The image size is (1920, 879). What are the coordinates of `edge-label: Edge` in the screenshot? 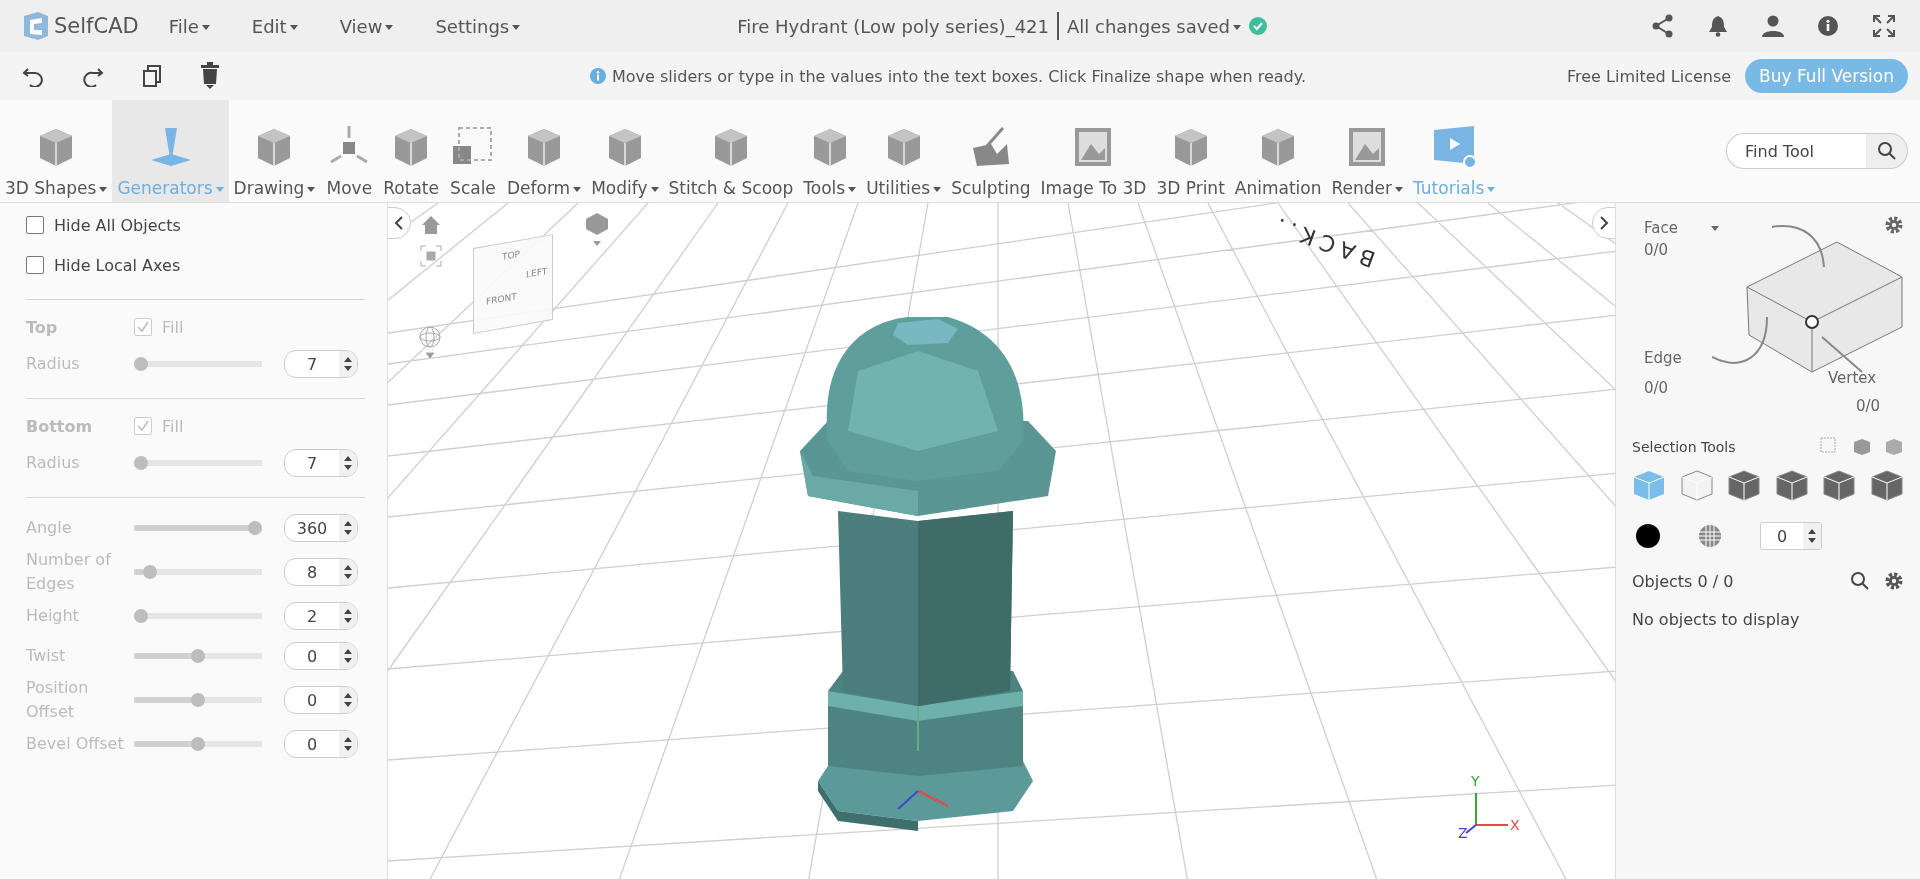 It's located at (1663, 358).